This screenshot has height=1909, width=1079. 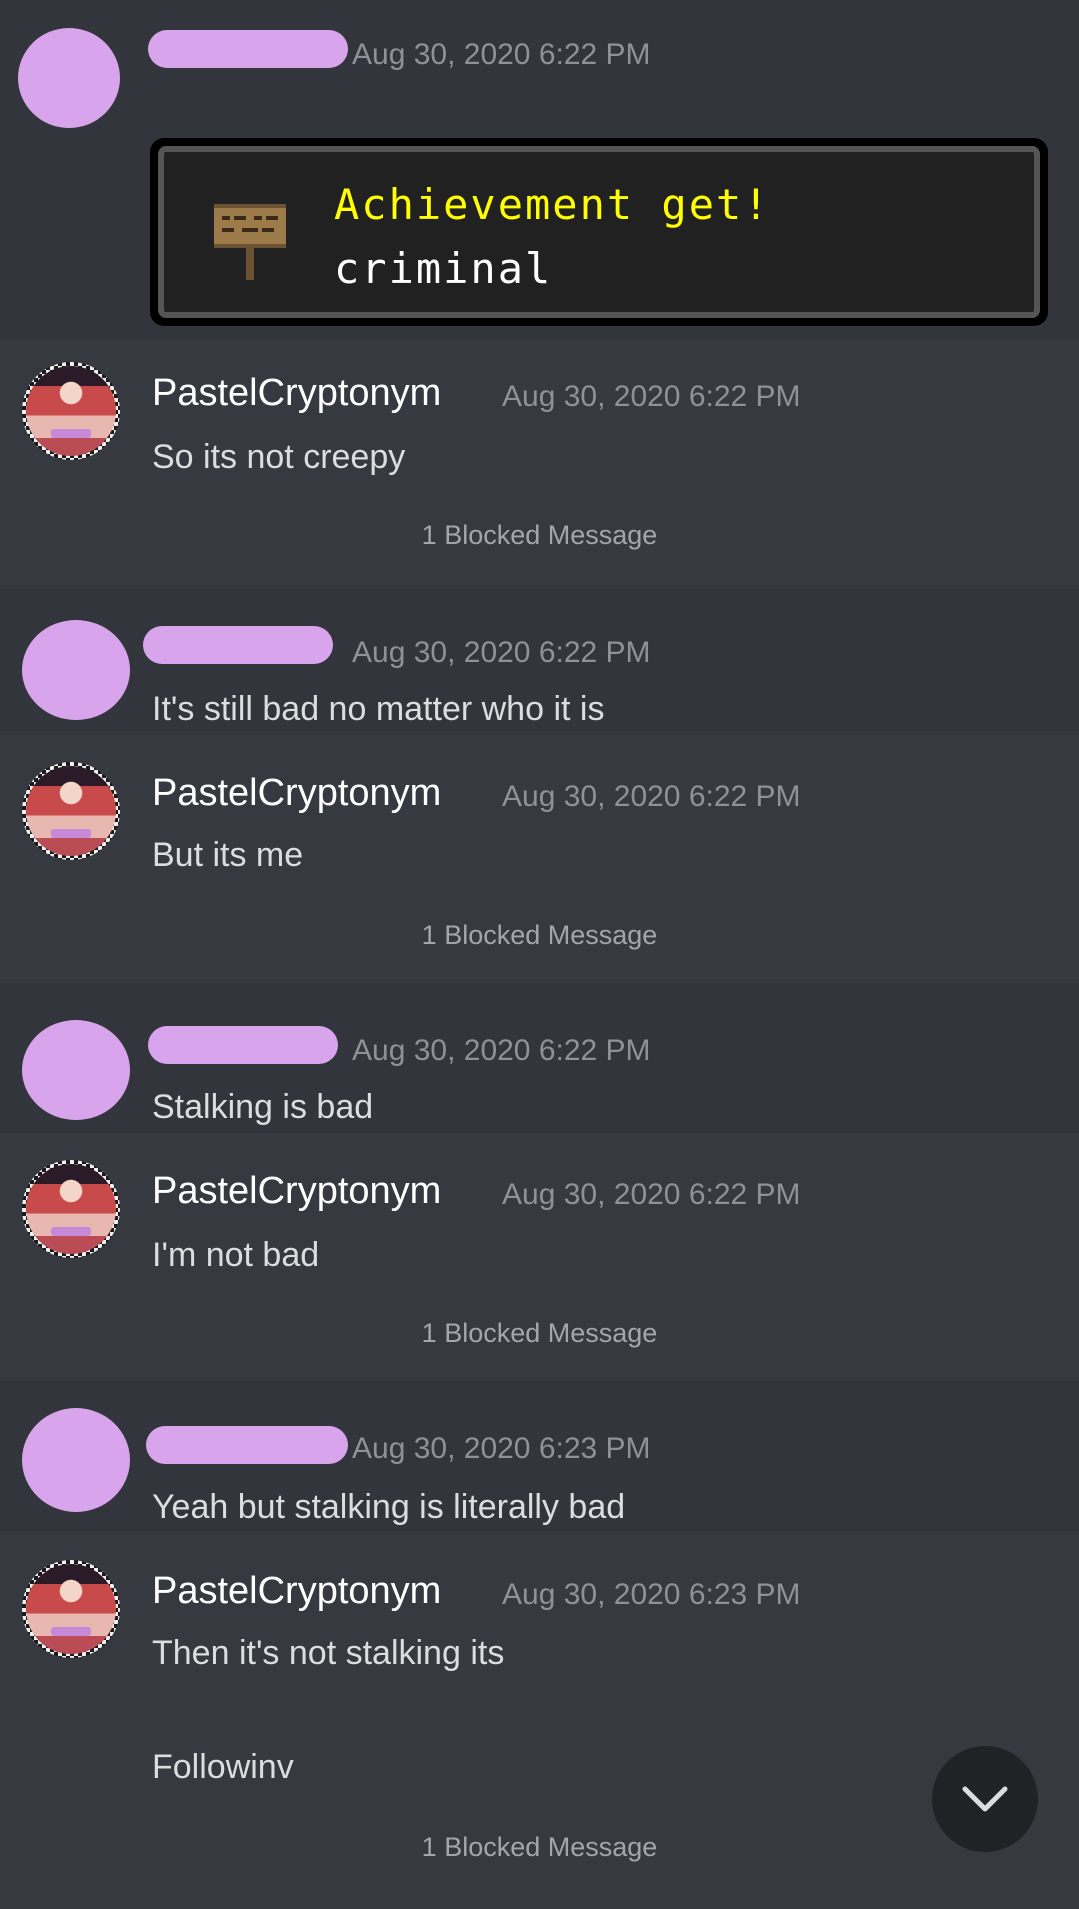 I want to click on message-text: Yeah but stalking is literally bad, so click(x=389, y=1507).